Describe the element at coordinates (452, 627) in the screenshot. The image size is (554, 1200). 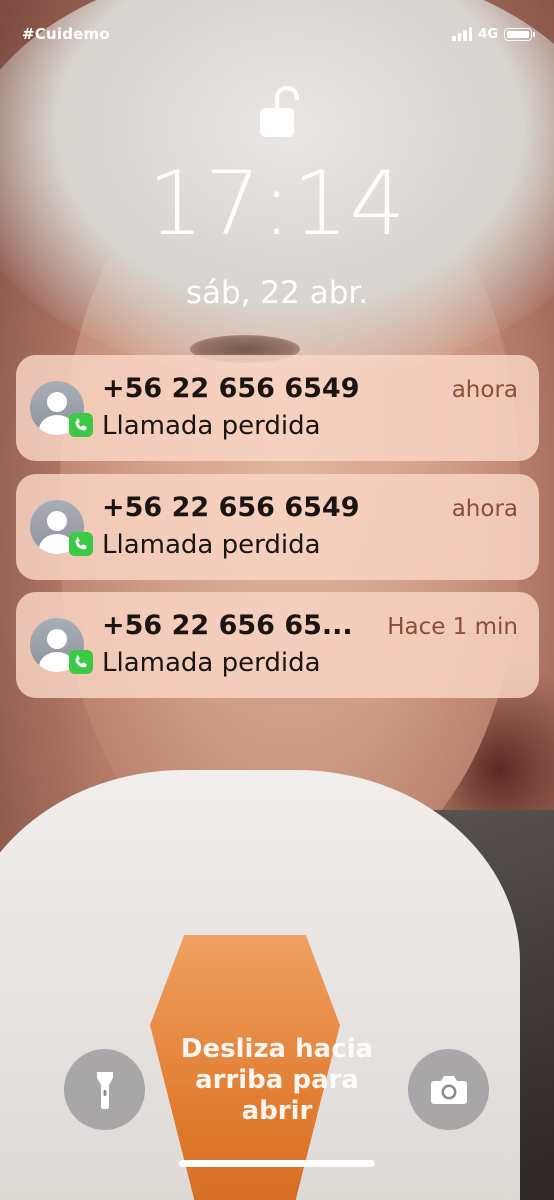
I see `notification-time: Hace 1 min` at that location.